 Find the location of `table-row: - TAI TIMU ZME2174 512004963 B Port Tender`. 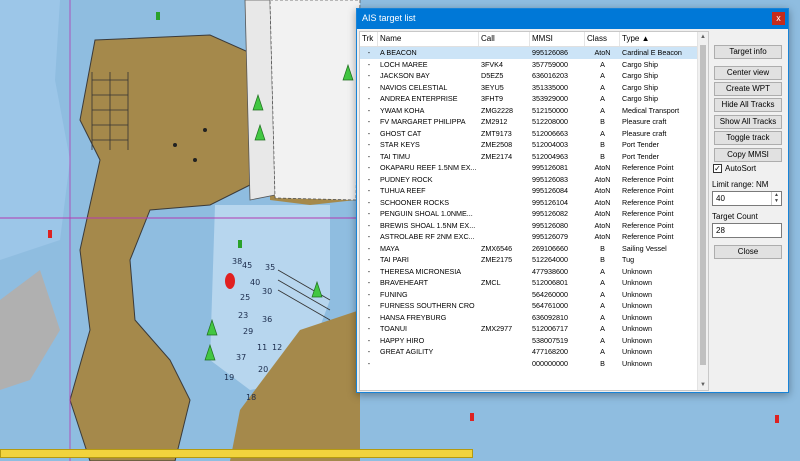

table-row: - TAI TIMU ZME2174 512004963 B Port Tender is located at coordinates (529, 157).